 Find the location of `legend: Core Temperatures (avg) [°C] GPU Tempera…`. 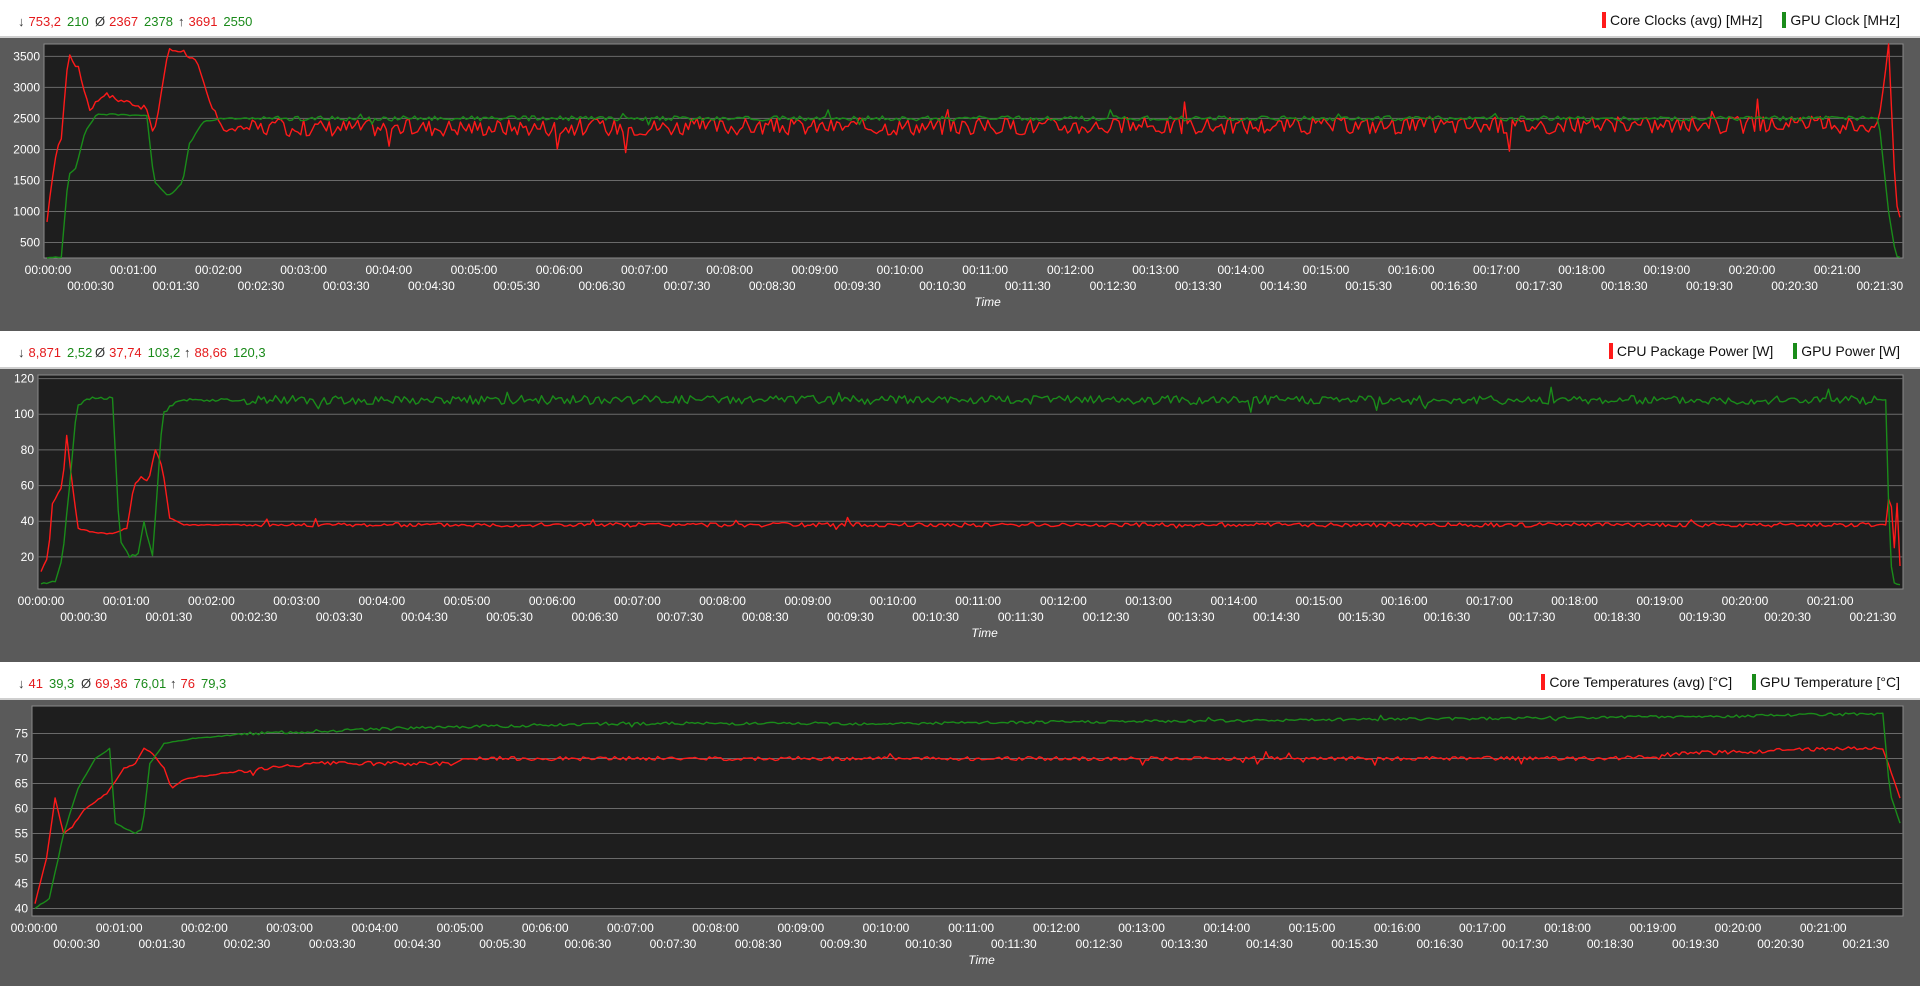

legend: Core Temperatures (avg) [°C] GPU Tempera… is located at coordinates (1712, 682).